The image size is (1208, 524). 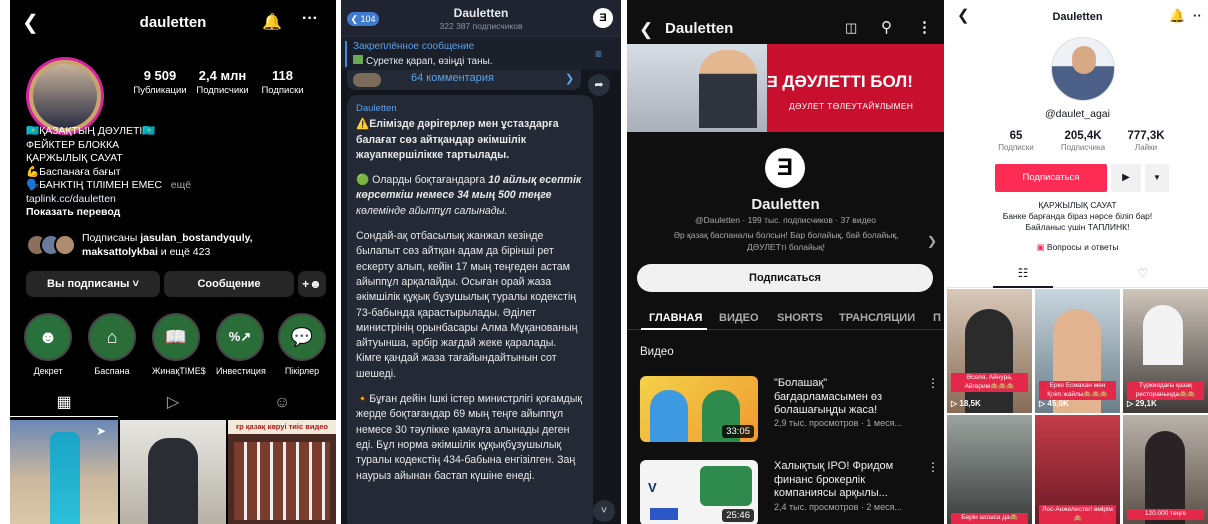 What do you see at coordinates (699, 409) in the screenshot?
I see `video-thumbnail: 33:05` at bounding box center [699, 409].